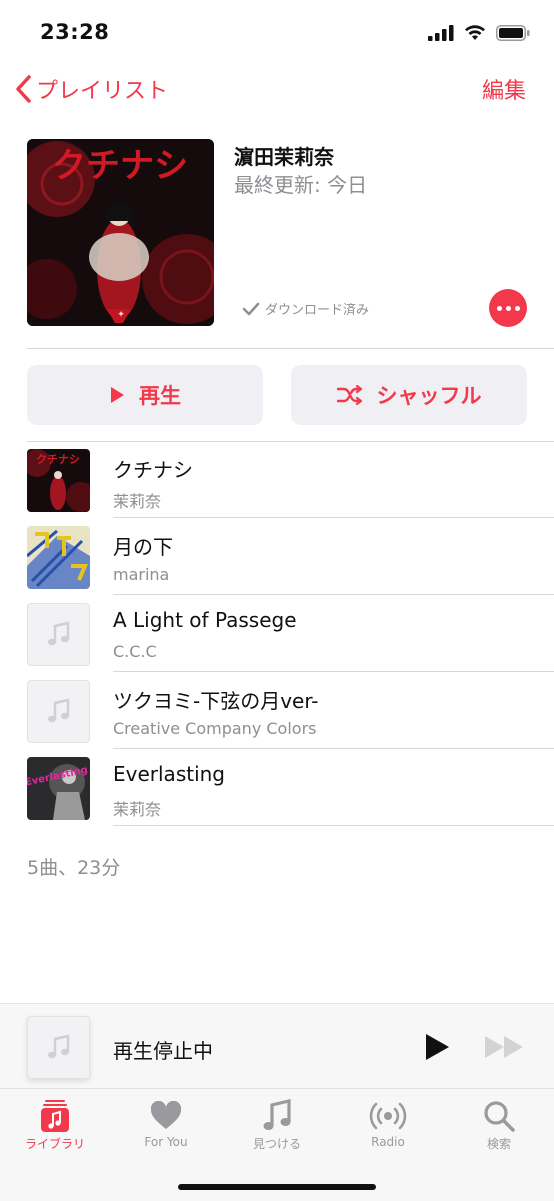 Image resolution: width=554 pixels, height=1201 pixels. I want to click on tab-label: 検索, so click(498, 1144).